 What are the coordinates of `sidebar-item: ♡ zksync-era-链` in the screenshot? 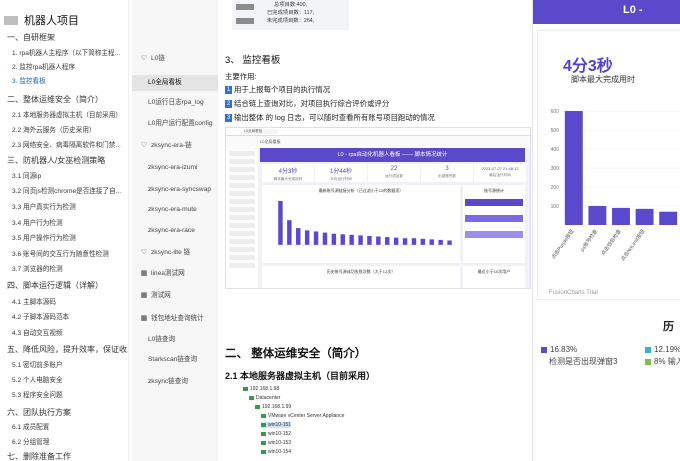 It's located at (175, 146).